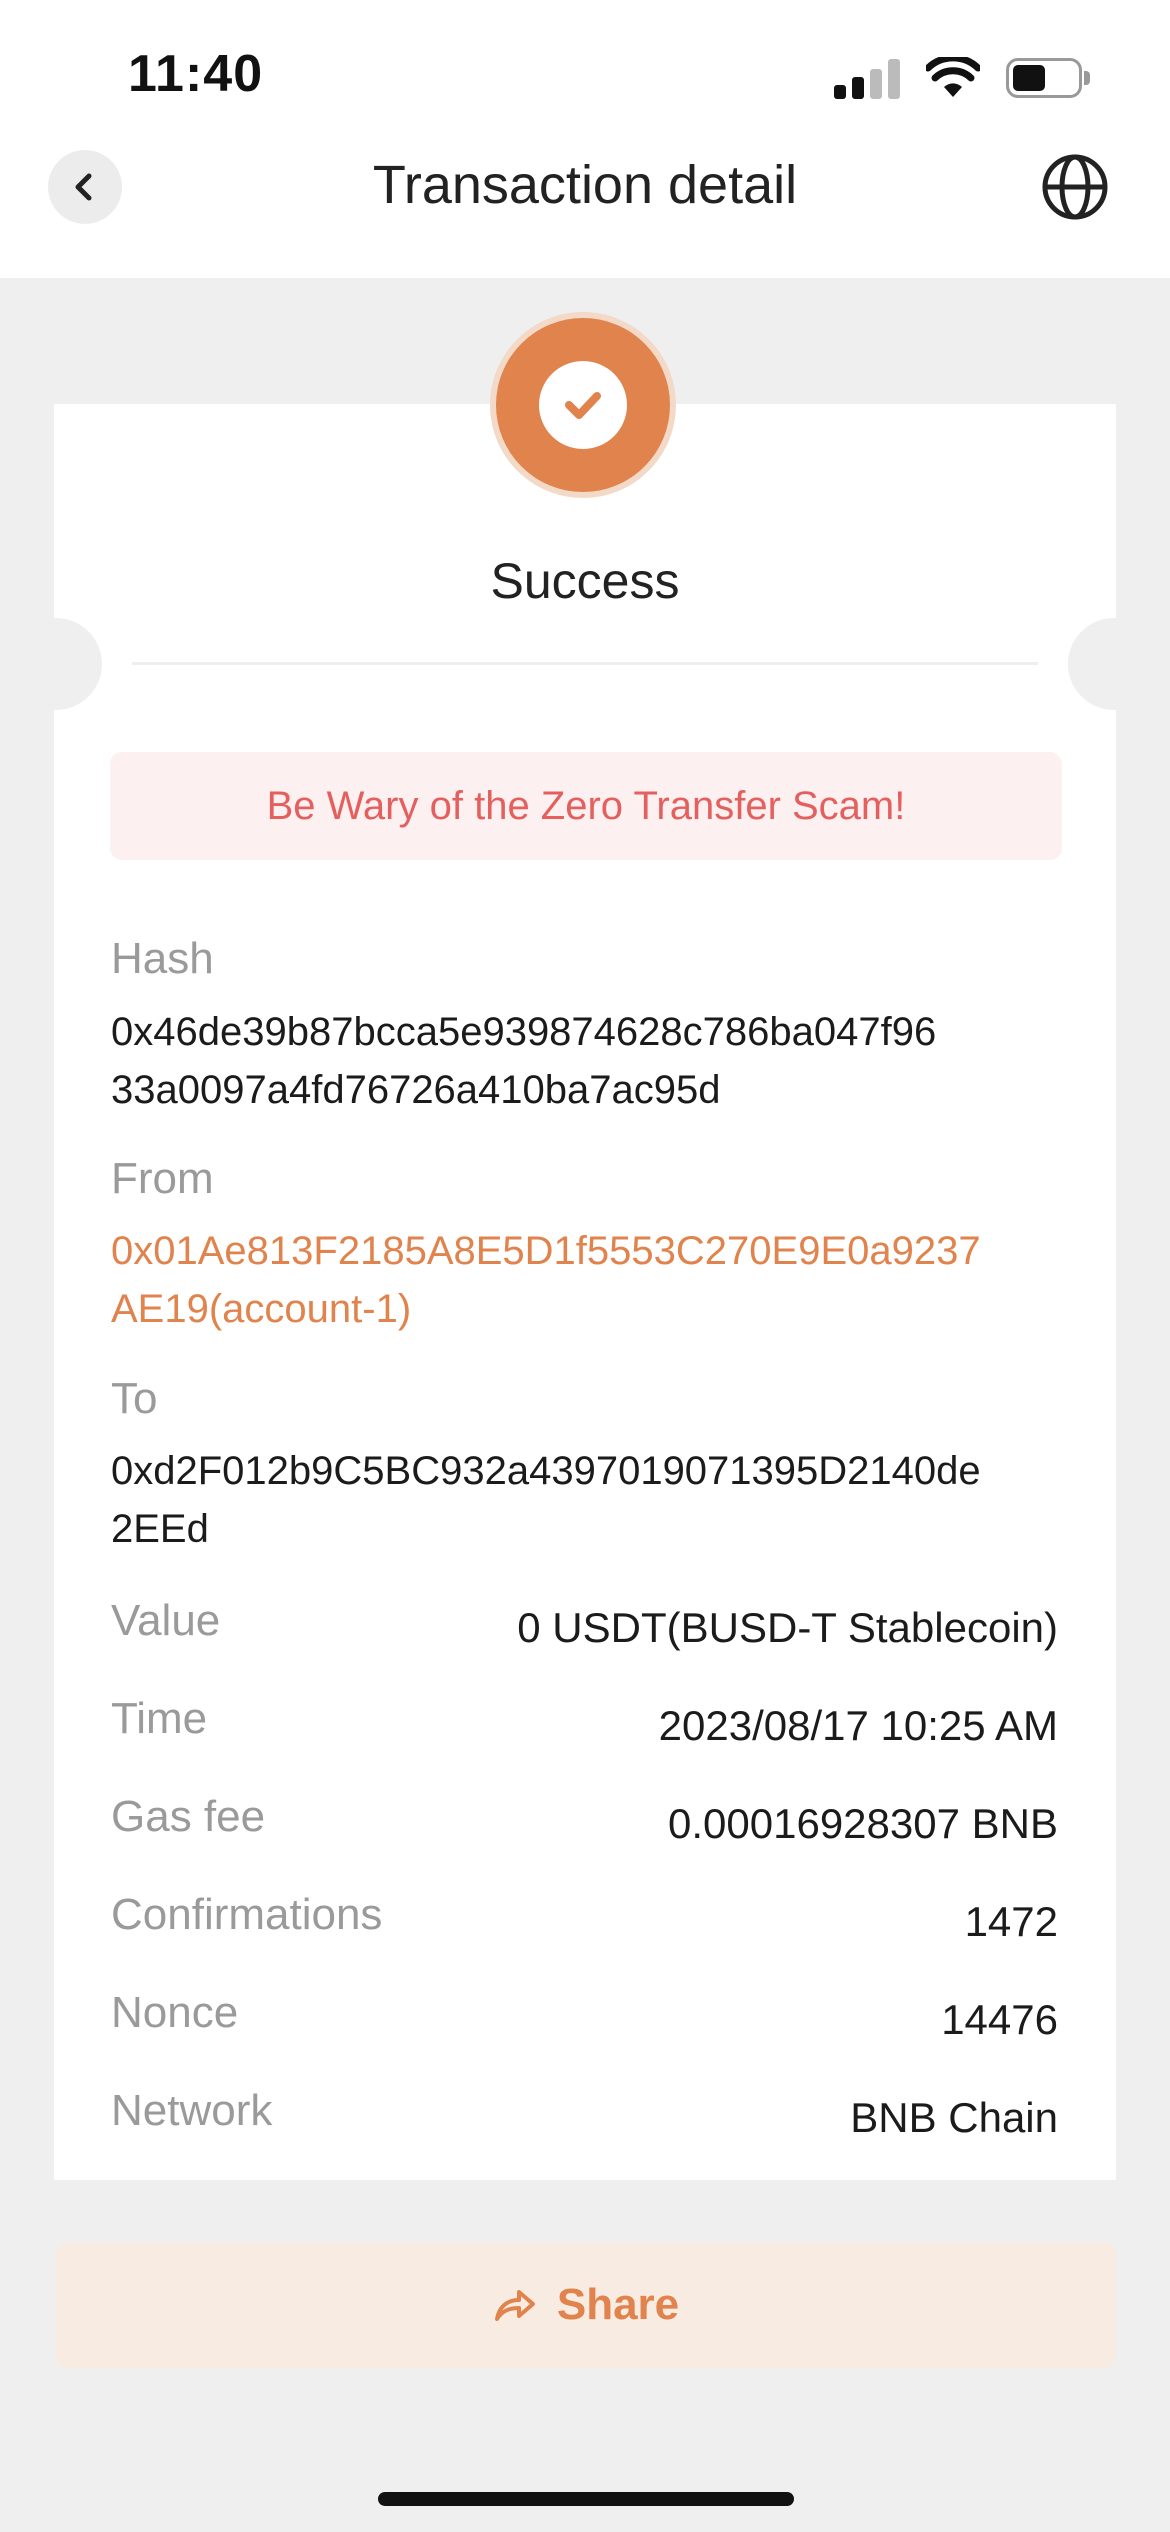 This screenshot has height=2532, width=1170. What do you see at coordinates (1048, 78) in the screenshot?
I see `battery-icon` at bounding box center [1048, 78].